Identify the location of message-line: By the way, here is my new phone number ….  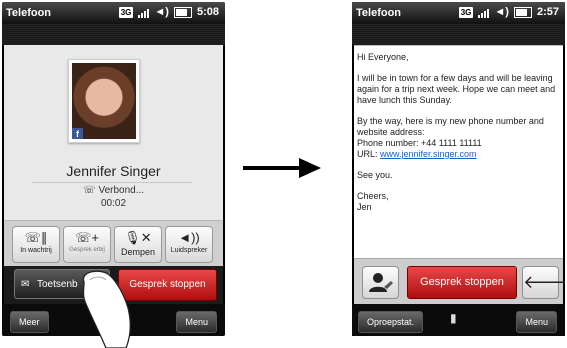
(450, 126).